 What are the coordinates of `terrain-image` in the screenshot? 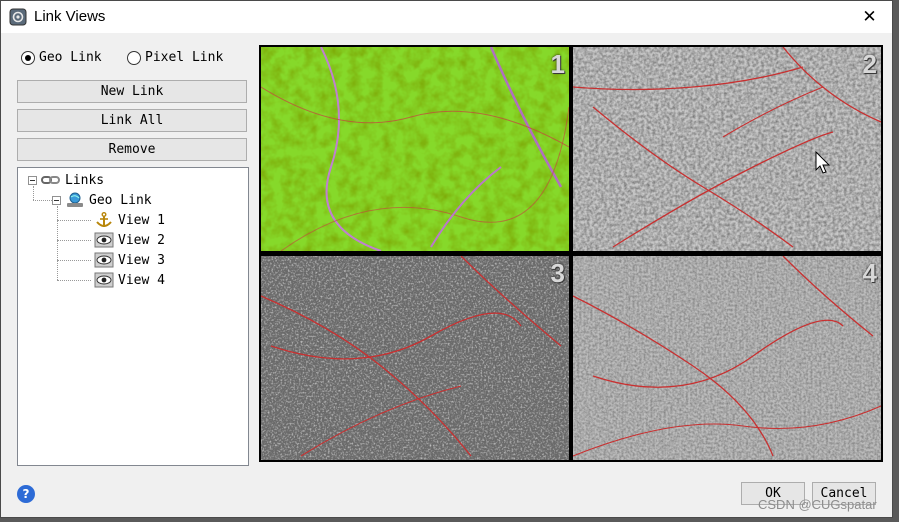 It's located at (415, 149).